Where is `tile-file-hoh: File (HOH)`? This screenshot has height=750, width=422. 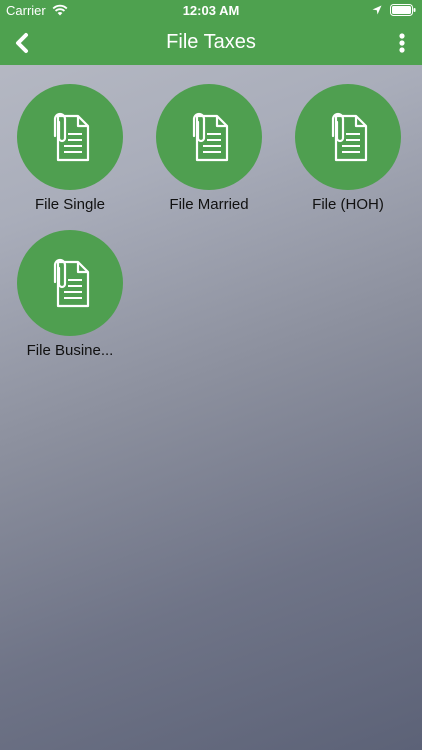
tile-file-hoh: File (HOH) is located at coordinates (348, 148).